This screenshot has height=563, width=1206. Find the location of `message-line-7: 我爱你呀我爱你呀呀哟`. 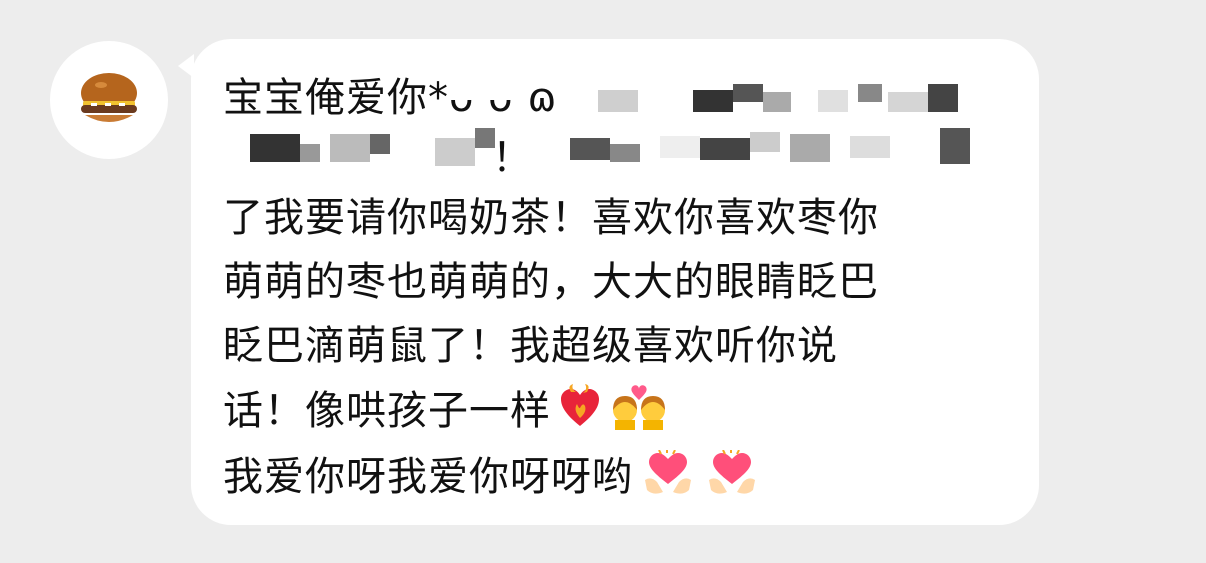

message-line-7: 我爱你呀我爱你呀呀哟 is located at coordinates (490, 479).